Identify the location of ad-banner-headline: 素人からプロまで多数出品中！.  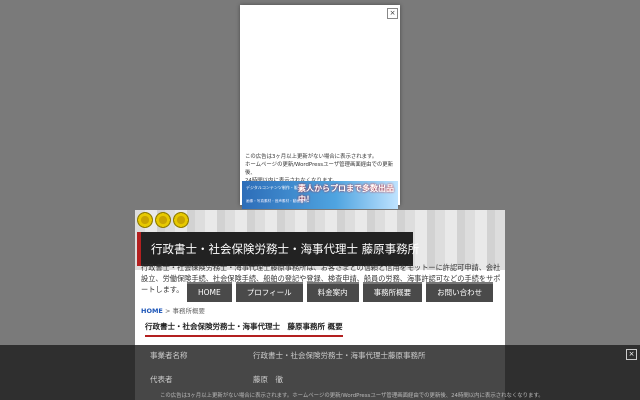
(346, 194).